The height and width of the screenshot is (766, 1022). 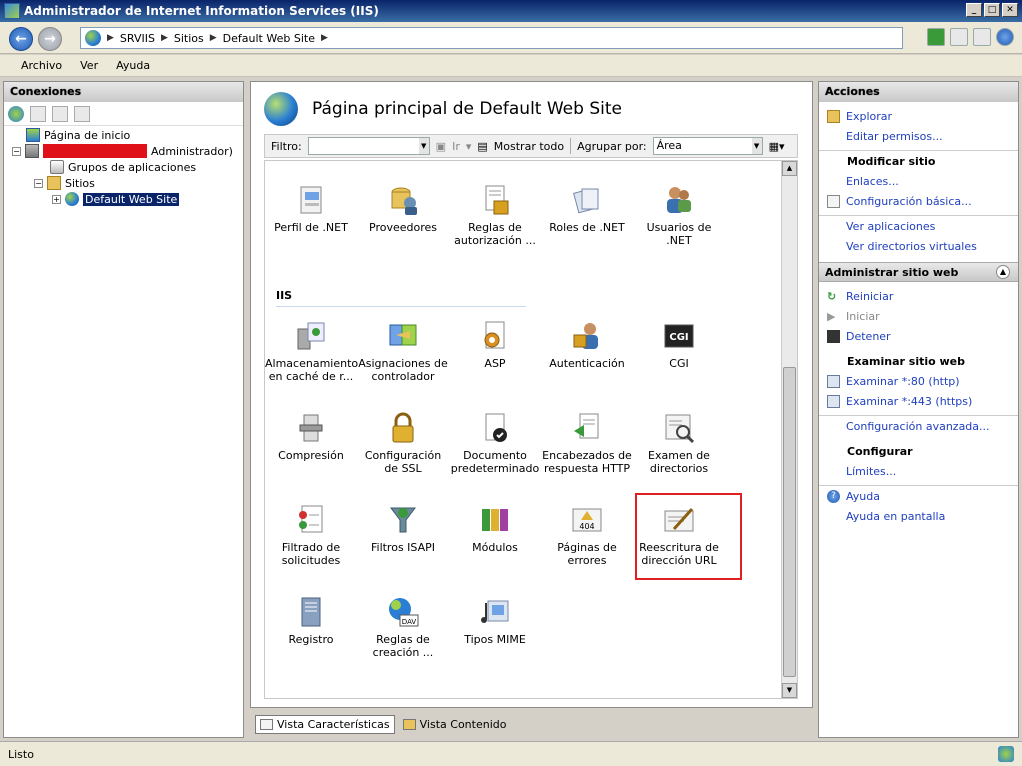 What do you see at coordinates (311, 428) in the screenshot?
I see `compression-icon` at bounding box center [311, 428].